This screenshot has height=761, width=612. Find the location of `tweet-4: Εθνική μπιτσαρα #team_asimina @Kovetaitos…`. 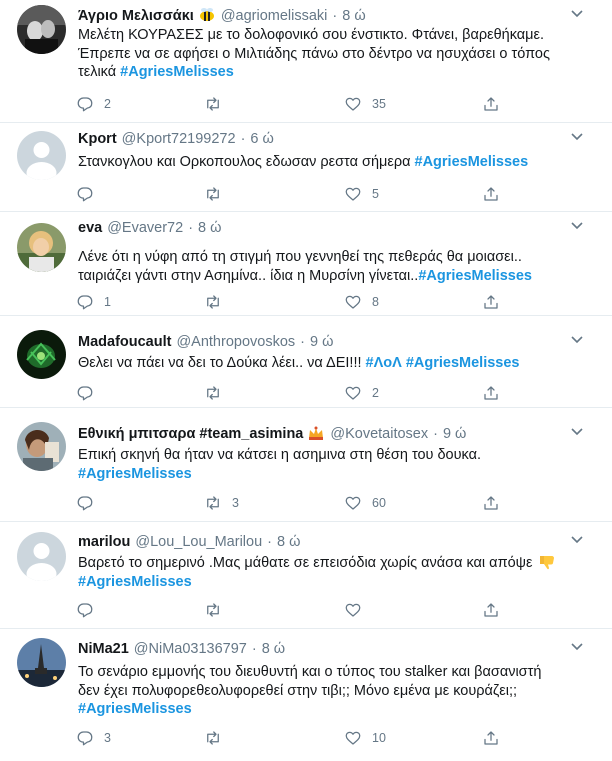

tweet-4: Εθνική μπιτσαρα #team_asimina @Kovetaitos… is located at coordinates (306, 465).